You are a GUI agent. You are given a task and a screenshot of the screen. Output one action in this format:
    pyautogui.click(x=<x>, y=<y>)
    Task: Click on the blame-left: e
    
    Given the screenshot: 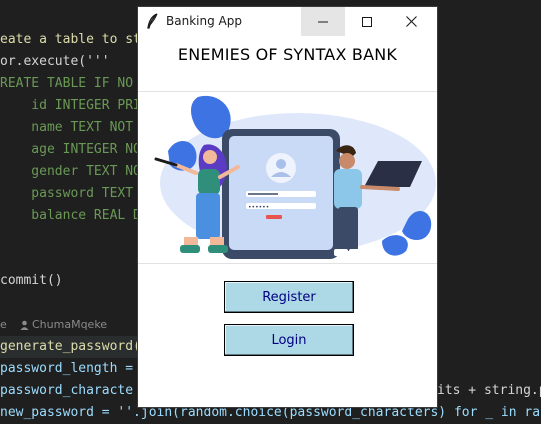 What is the action you would take?
    pyautogui.click(x=3, y=324)
    